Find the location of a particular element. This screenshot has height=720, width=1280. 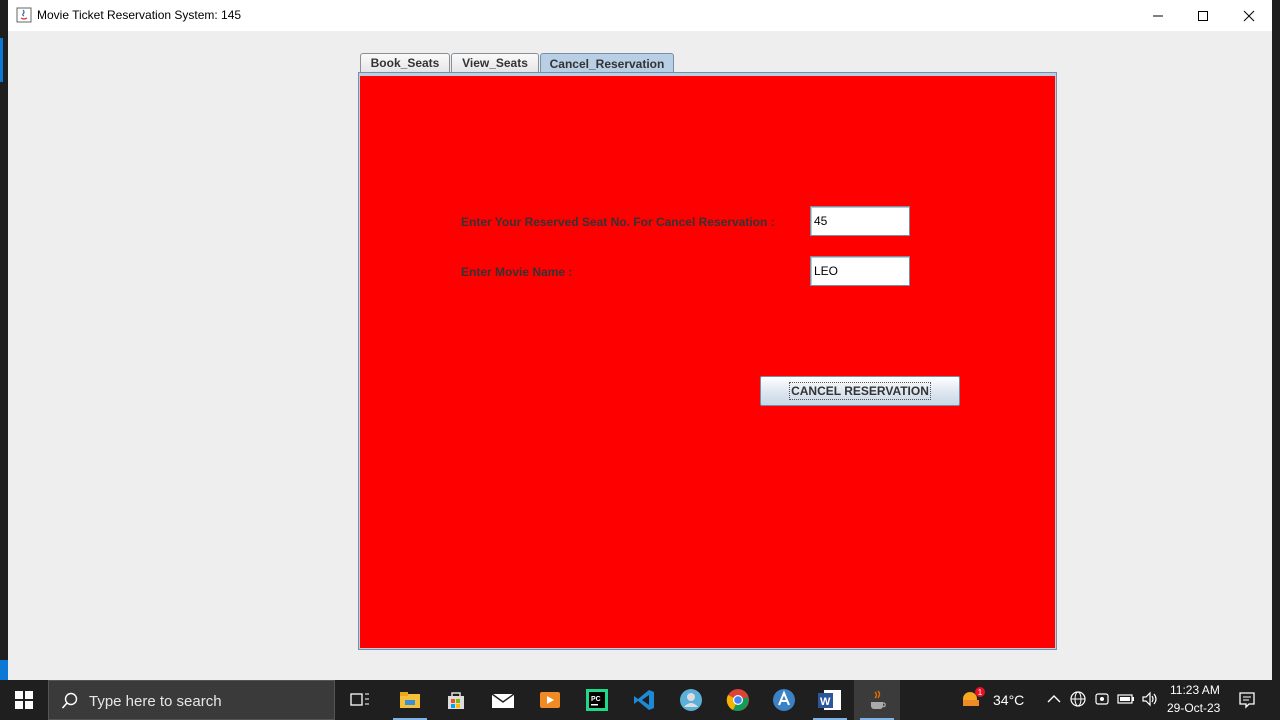

cancel-reservation-button: CANCEL RESERVATION is located at coordinates (860, 391).